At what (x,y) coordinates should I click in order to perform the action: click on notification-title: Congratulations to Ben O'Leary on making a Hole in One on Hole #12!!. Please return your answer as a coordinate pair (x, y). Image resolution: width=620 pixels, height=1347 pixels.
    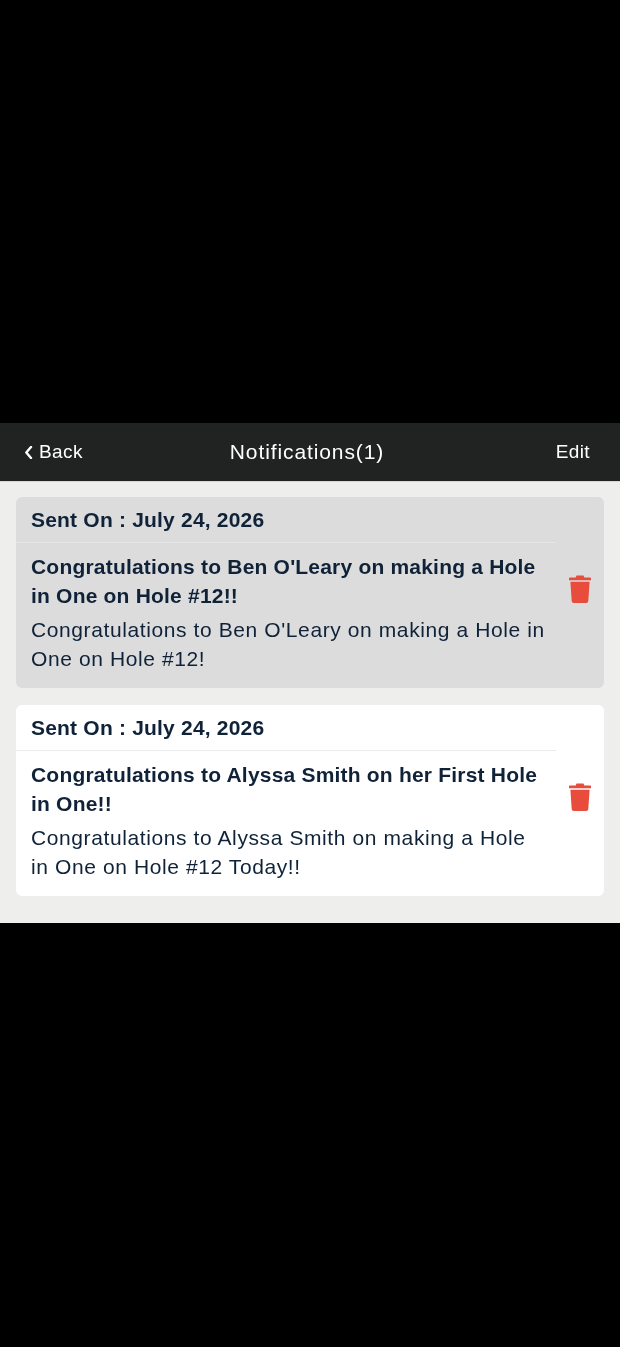
    Looking at the image, I should click on (283, 581).